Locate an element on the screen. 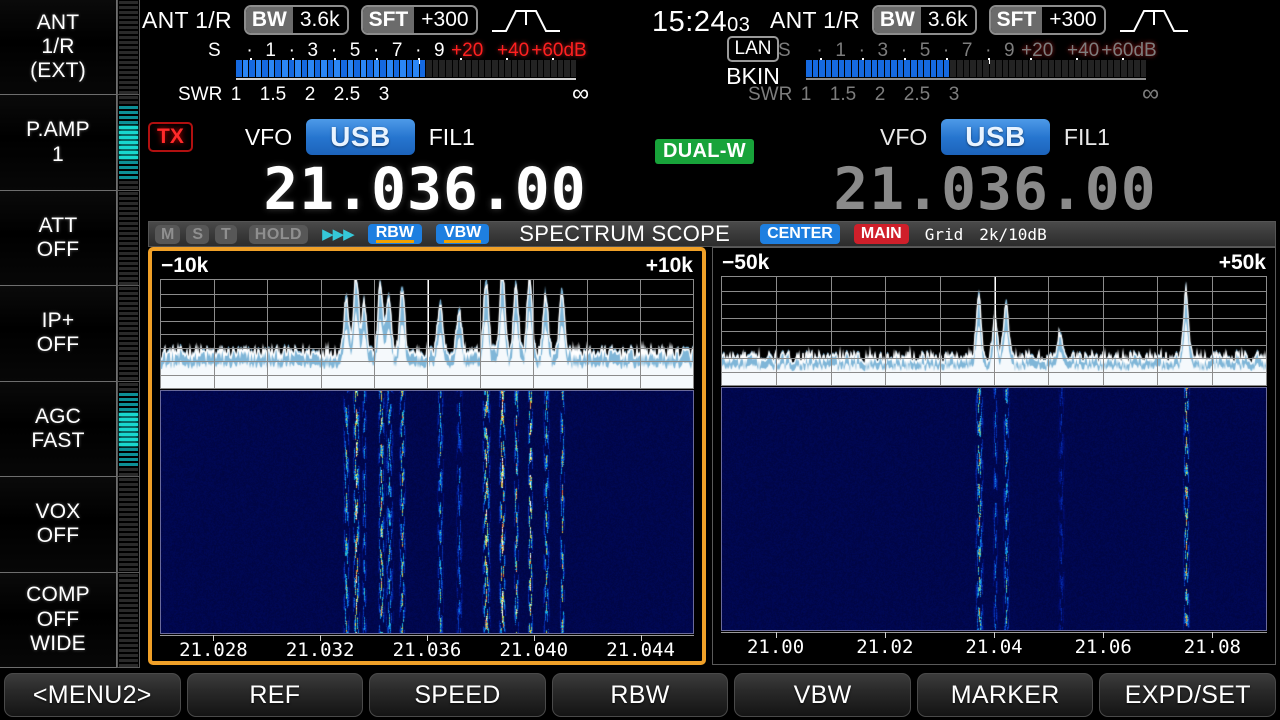 The width and height of the screenshot is (1280, 720). soft-key-bar: <MENU2> REF SPEED RBW VBW MARKER EXPD/SET is located at coordinates (640, 695).